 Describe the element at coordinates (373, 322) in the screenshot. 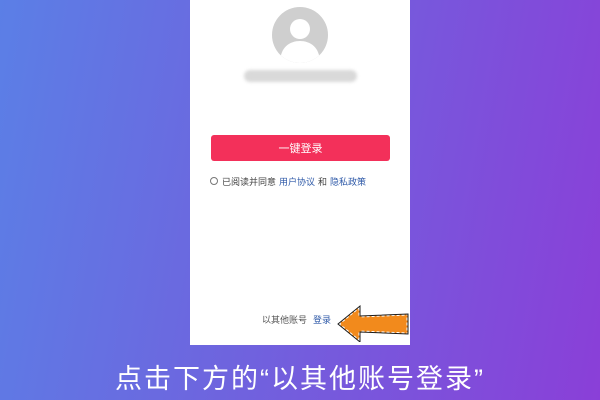

I see `pointer-arrow-icon` at that location.